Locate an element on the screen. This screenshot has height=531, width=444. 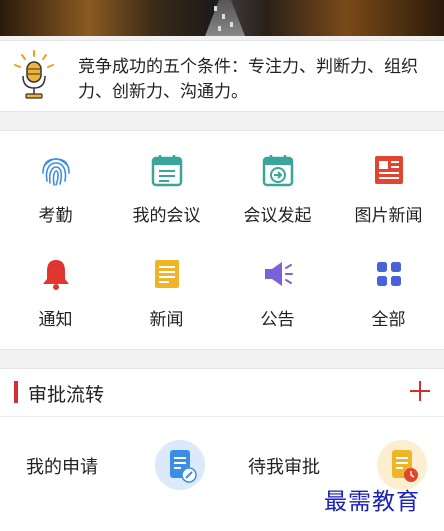
grid-item-all: 全部 is located at coordinates (388, 285).